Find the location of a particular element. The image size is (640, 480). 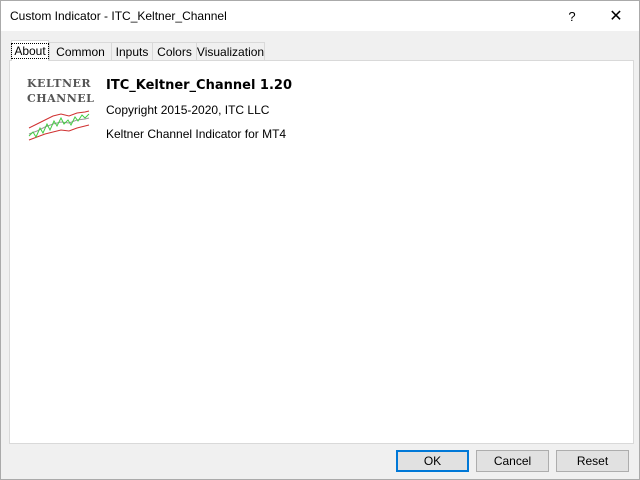

indicator-logo: KELTNER CHANNEL is located at coordinates (61, 109).